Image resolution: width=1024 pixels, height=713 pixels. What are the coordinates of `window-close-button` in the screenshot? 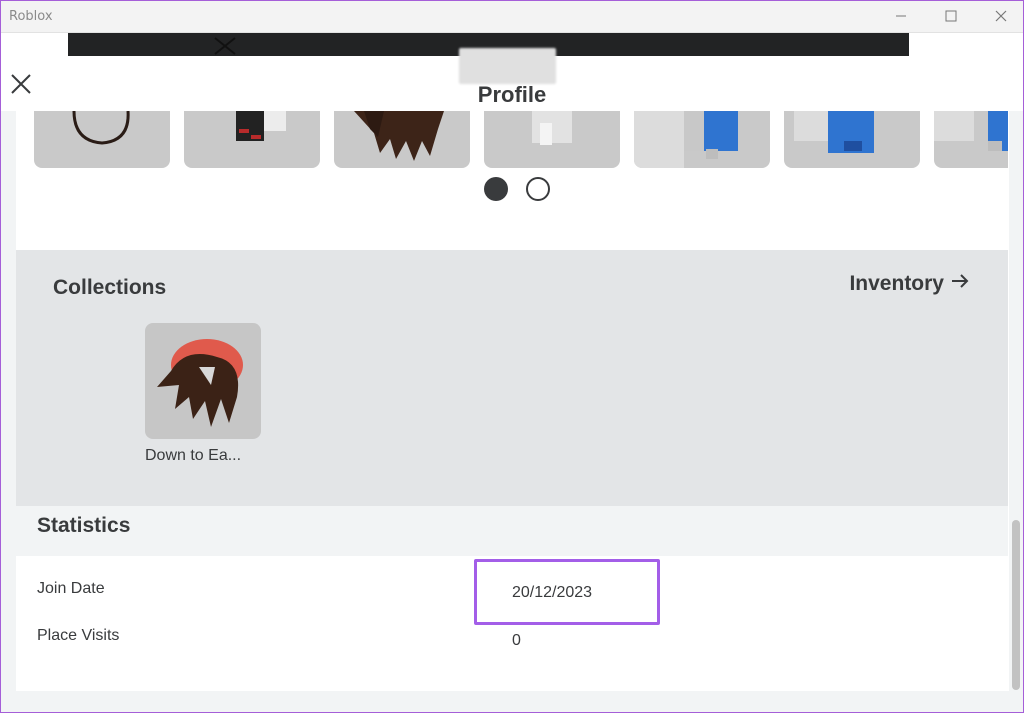 It's located at (1001, 16).